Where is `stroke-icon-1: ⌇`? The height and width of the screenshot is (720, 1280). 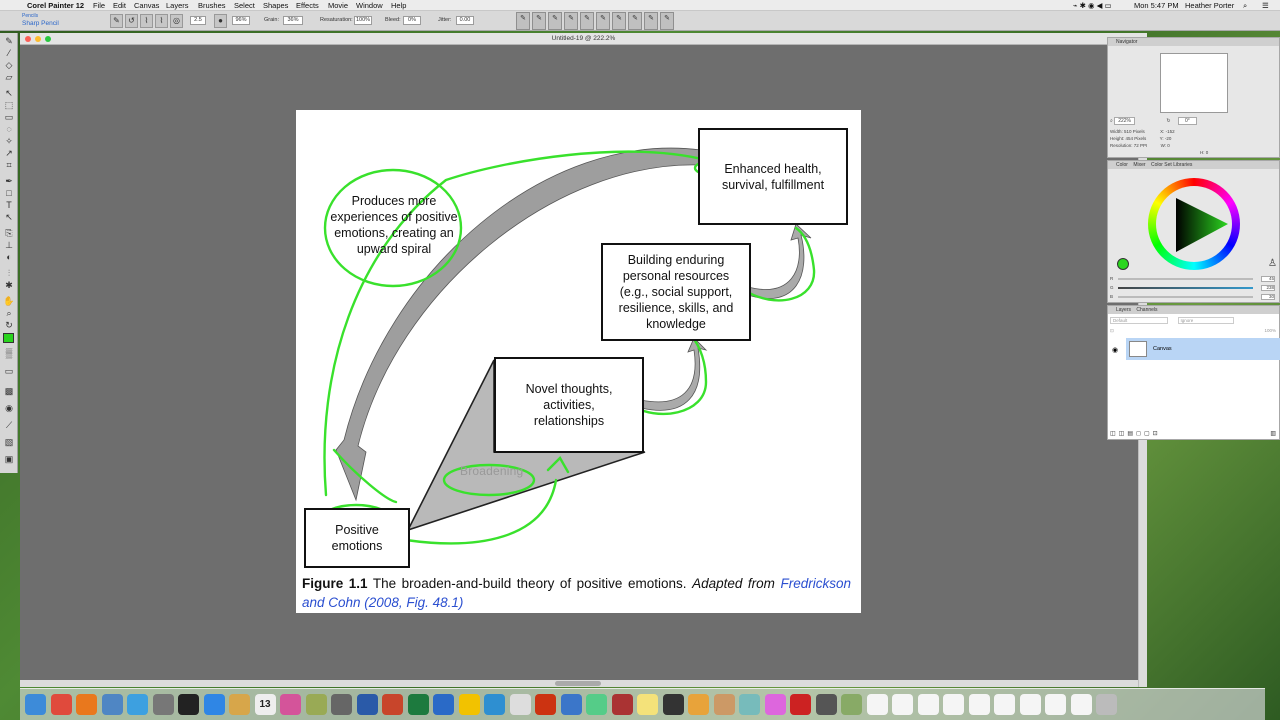 stroke-icon-1: ⌇ is located at coordinates (146, 21).